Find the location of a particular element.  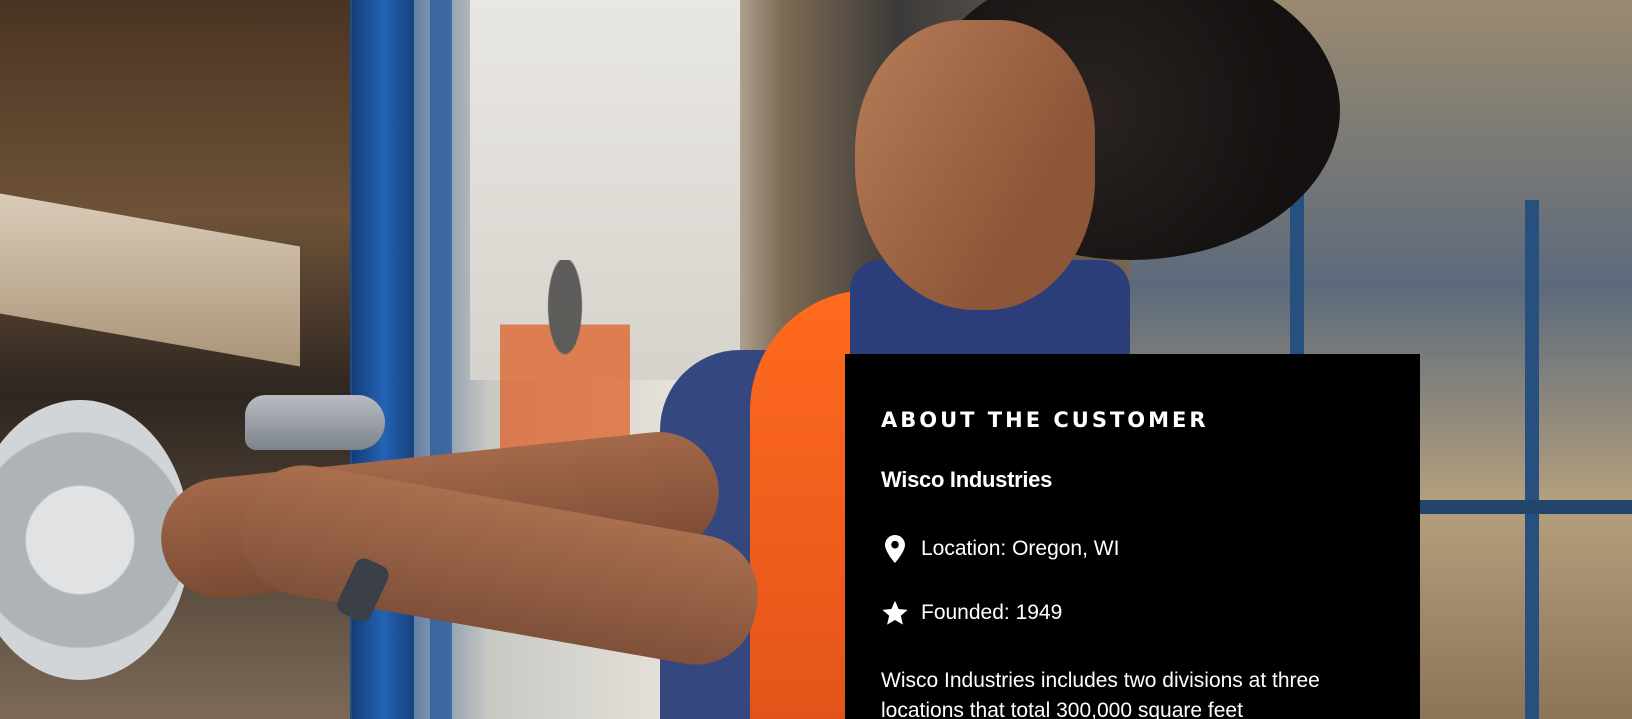

location-fact: Location: Oregon, WI is located at coordinates (1000, 549).